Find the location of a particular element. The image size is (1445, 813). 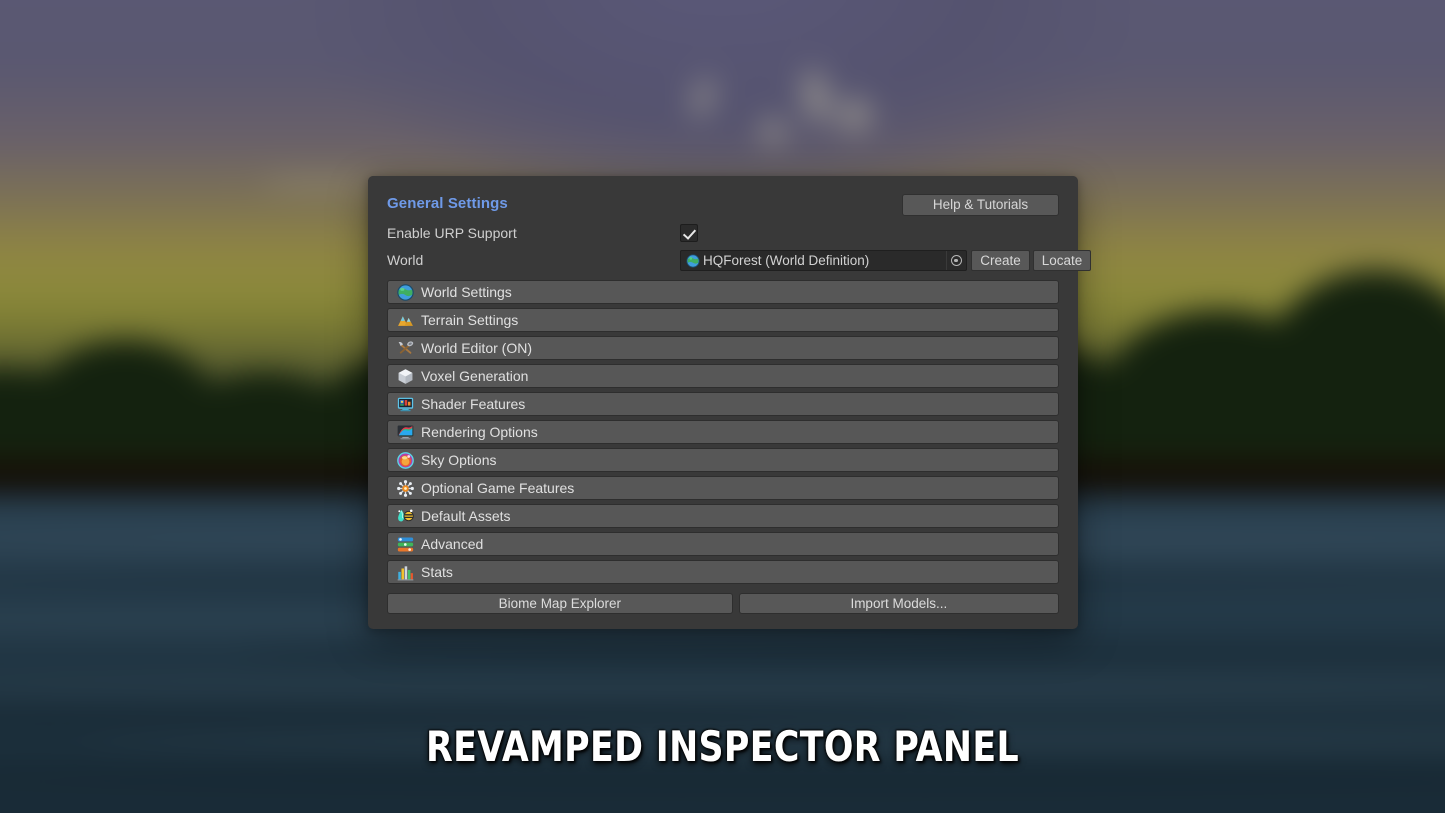

section-row-label: World Editor (ON) is located at coordinates (476, 348).